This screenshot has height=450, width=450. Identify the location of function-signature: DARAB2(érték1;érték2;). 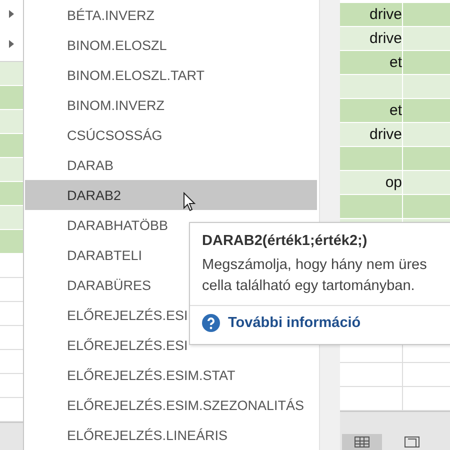
(284, 241).